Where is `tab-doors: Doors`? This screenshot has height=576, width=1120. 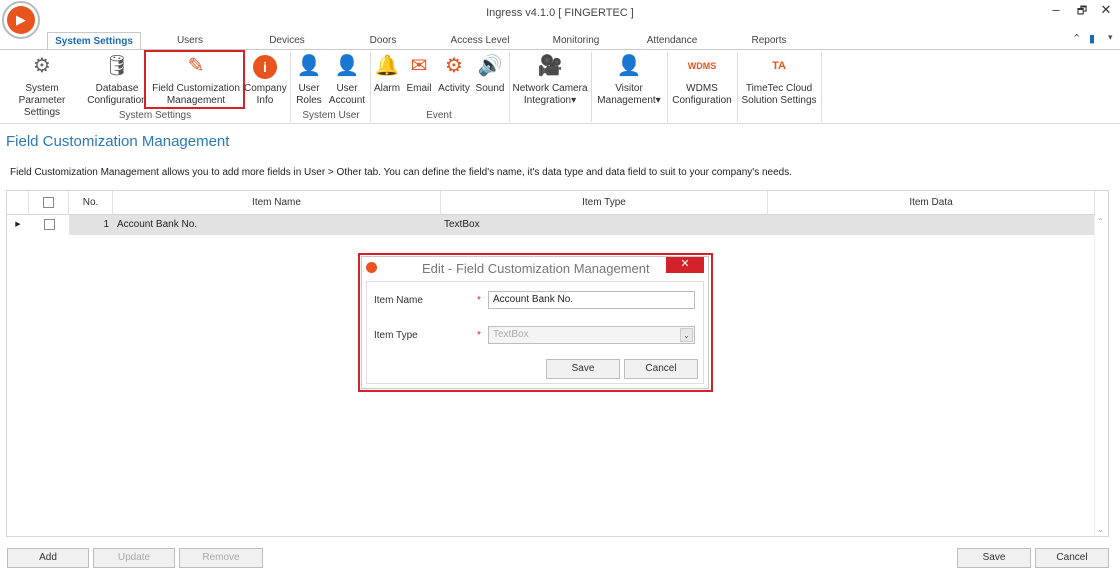
tab-doors: Doors is located at coordinates (383, 41).